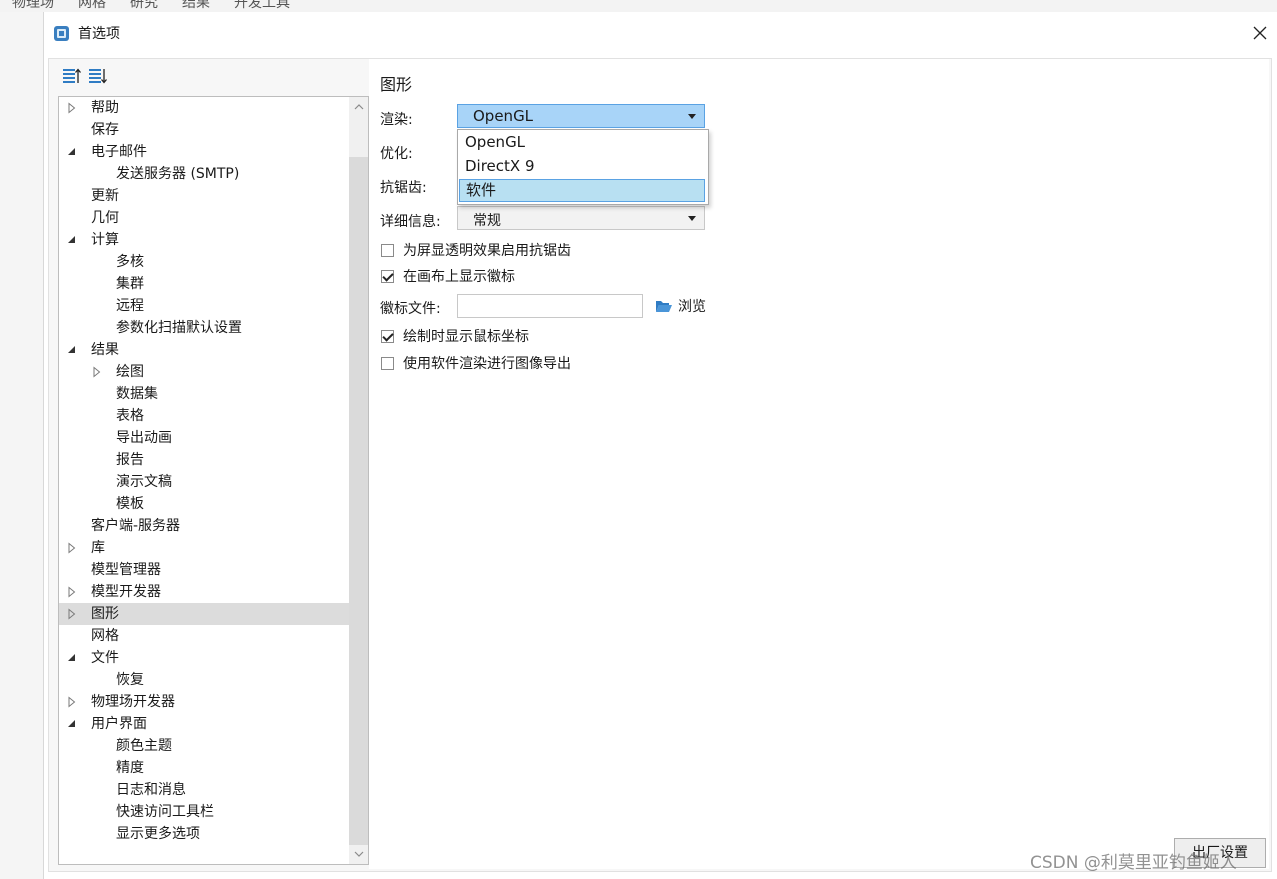 This screenshot has width=1277, height=879. I want to click on chevron-down-icon, so click(358, 854).